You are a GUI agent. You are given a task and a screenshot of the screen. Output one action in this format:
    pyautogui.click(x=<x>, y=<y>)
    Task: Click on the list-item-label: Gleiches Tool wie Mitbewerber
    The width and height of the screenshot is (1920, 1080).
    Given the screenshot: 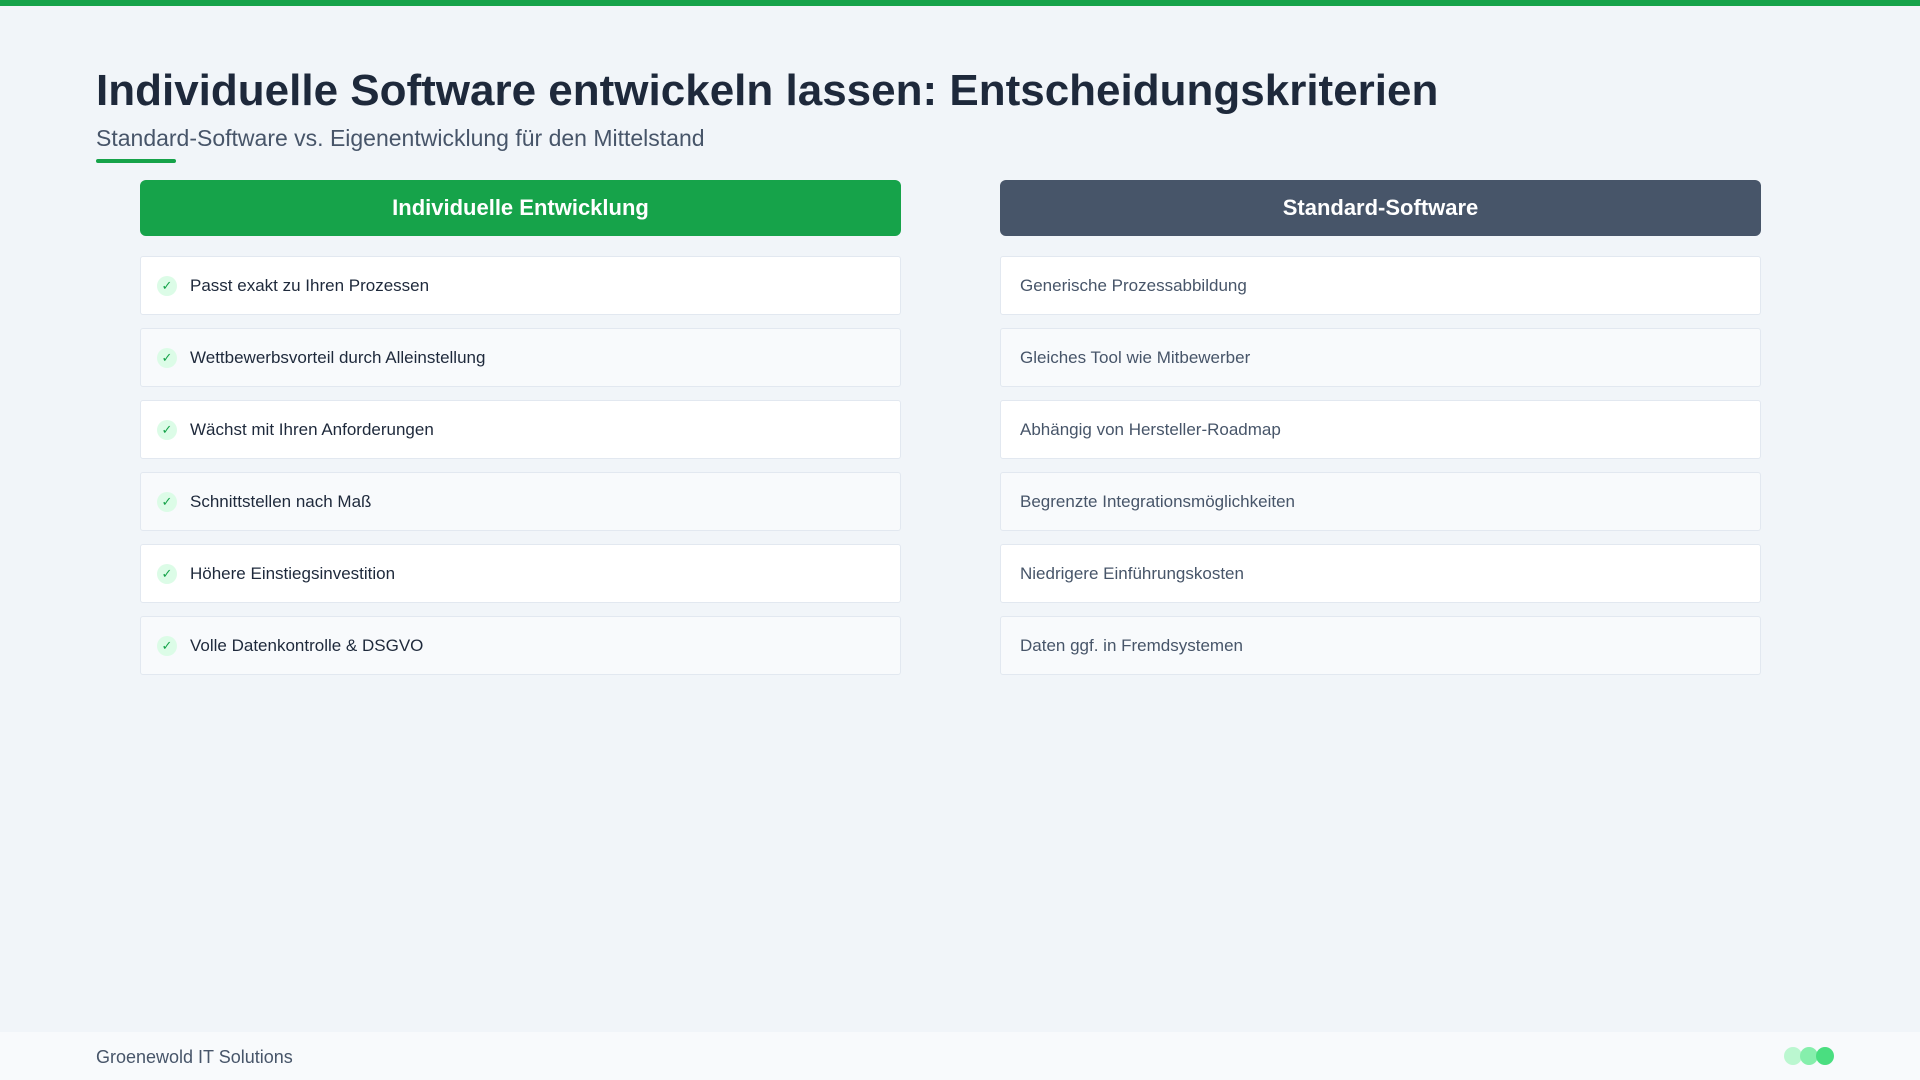 What is the action you would take?
    pyautogui.click(x=1135, y=357)
    